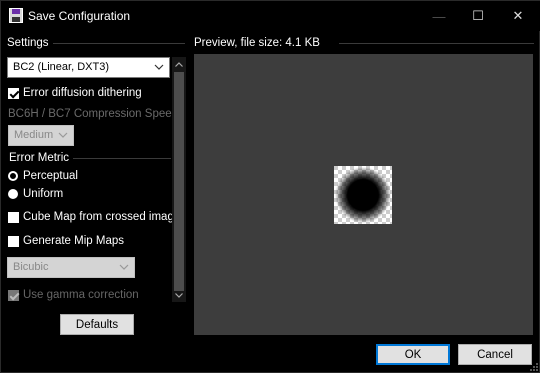  What do you see at coordinates (41, 158) in the screenshot?
I see `error-metric-label: Error Metric` at bounding box center [41, 158].